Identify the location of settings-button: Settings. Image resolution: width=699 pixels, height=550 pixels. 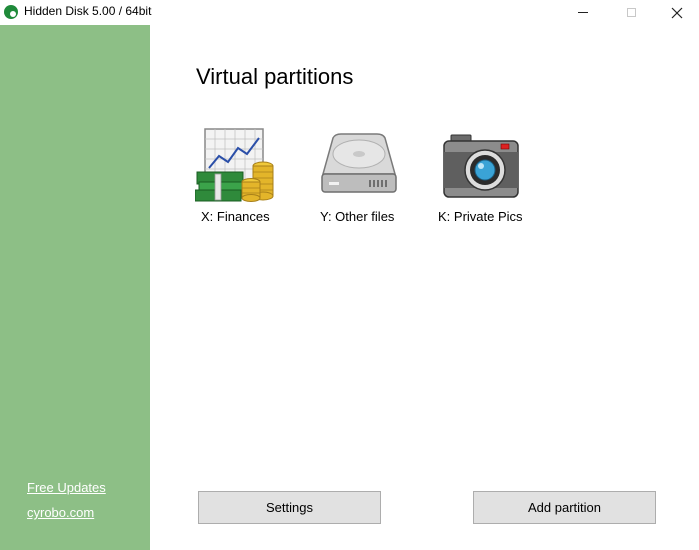
(289, 507).